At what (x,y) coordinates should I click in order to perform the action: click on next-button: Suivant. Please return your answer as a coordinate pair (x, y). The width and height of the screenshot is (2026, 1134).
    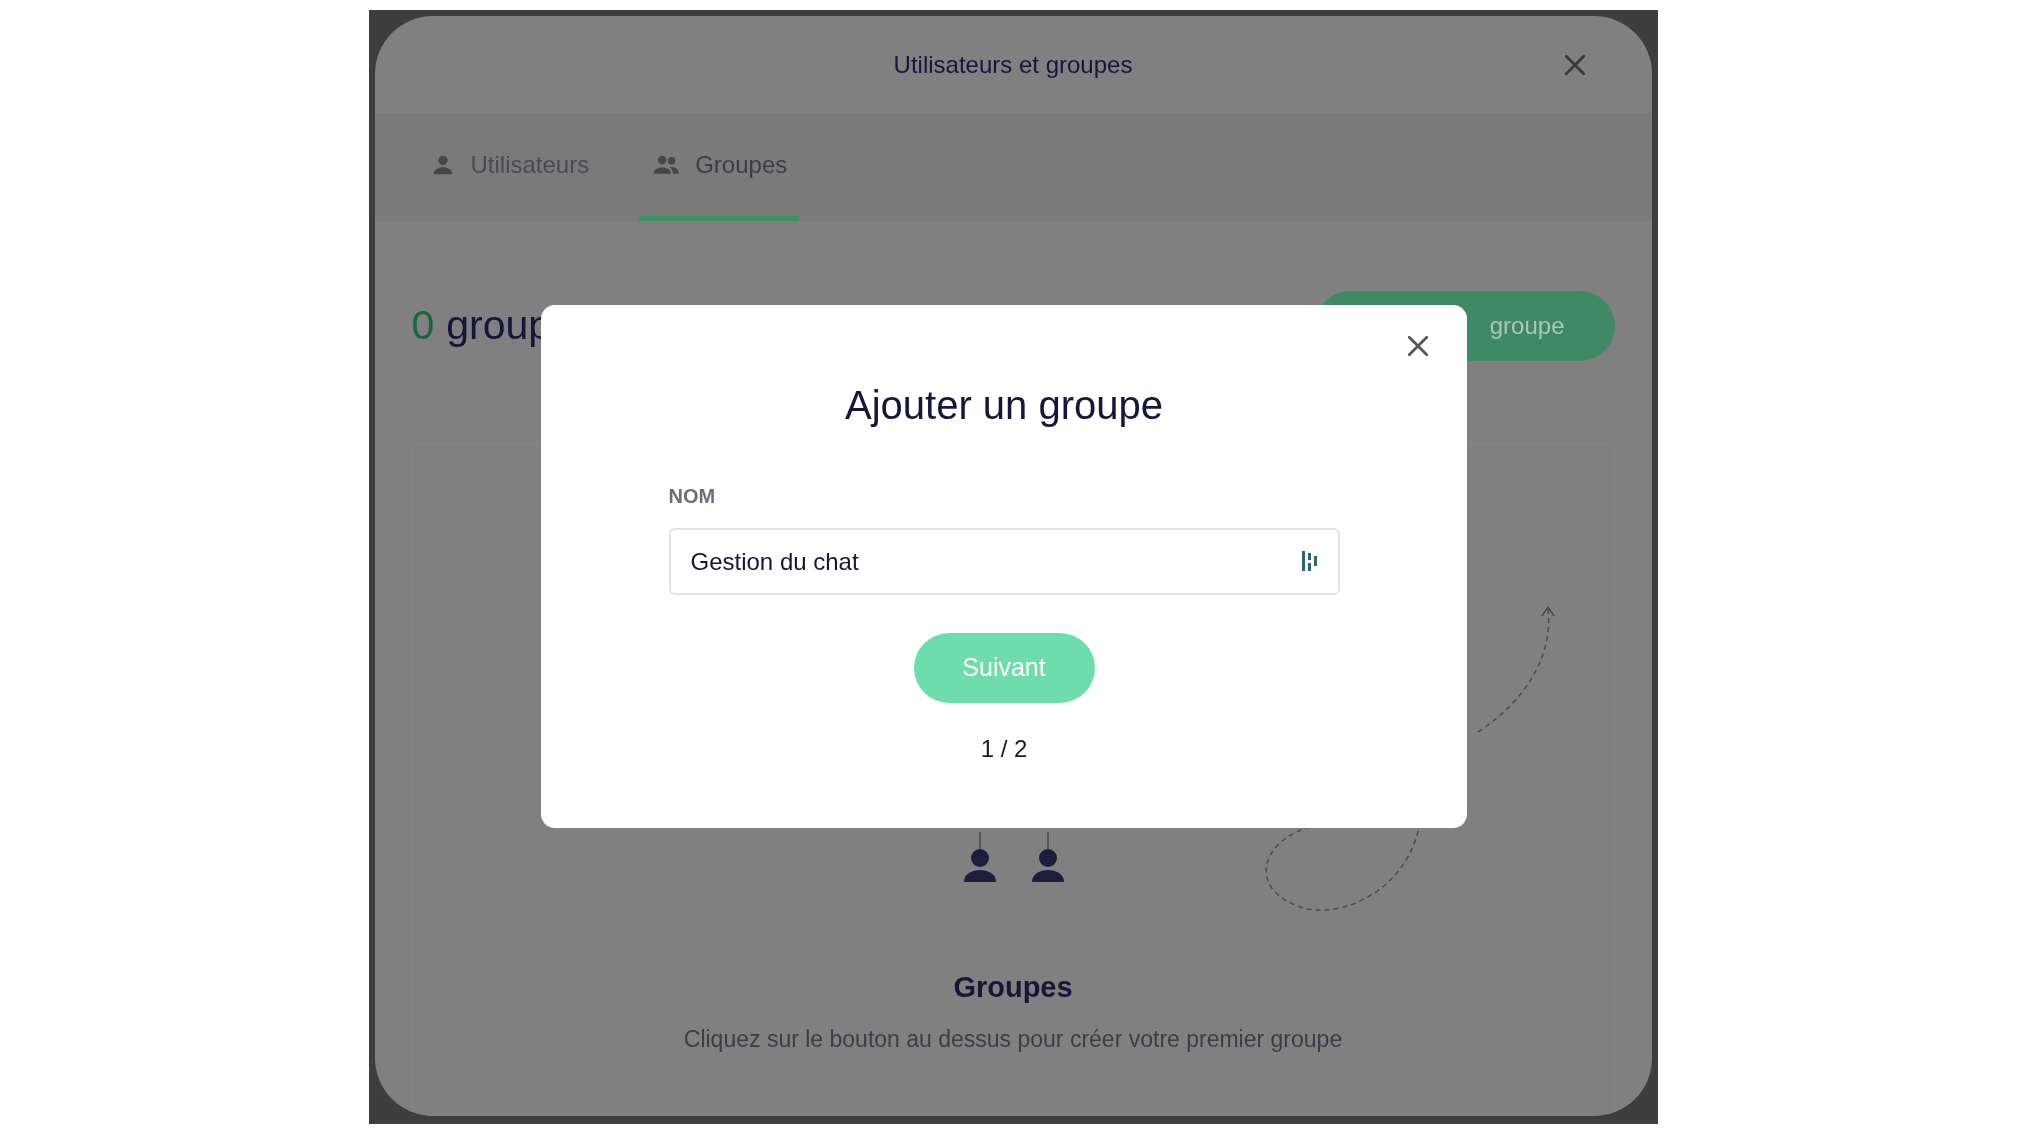
    Looking at the image, I should click on (1004, 668).